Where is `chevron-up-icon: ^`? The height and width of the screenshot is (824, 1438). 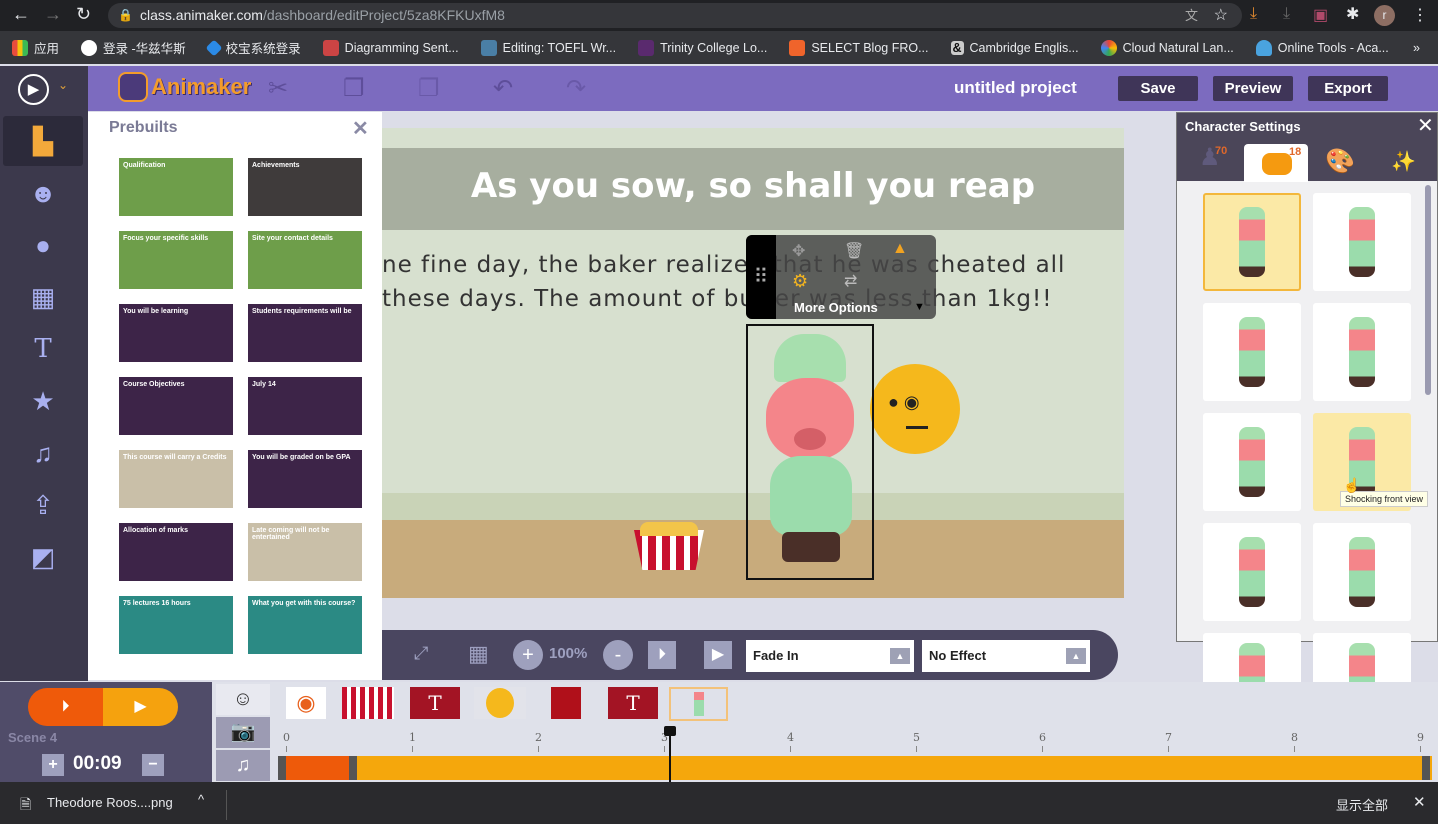 chevron-up-icon: ^ is located at coordinates (201, 799).